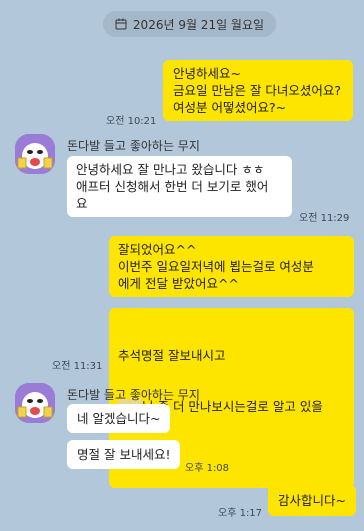 This screenshot has width=364, height=531. What do you see at coordinates (258, 90) in the screenshot?
I see `my-message-greeting: 안녕하세요~ 금요일 만남은 잘 다녀오셨어요? 여성분 어떻셨어요?~` at bounding box center [258, 90].